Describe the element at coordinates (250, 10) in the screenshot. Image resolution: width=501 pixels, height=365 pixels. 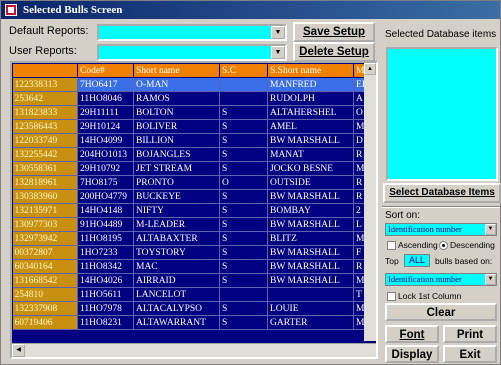
I see `title-bar: Selected Bulls Screen` at that location.